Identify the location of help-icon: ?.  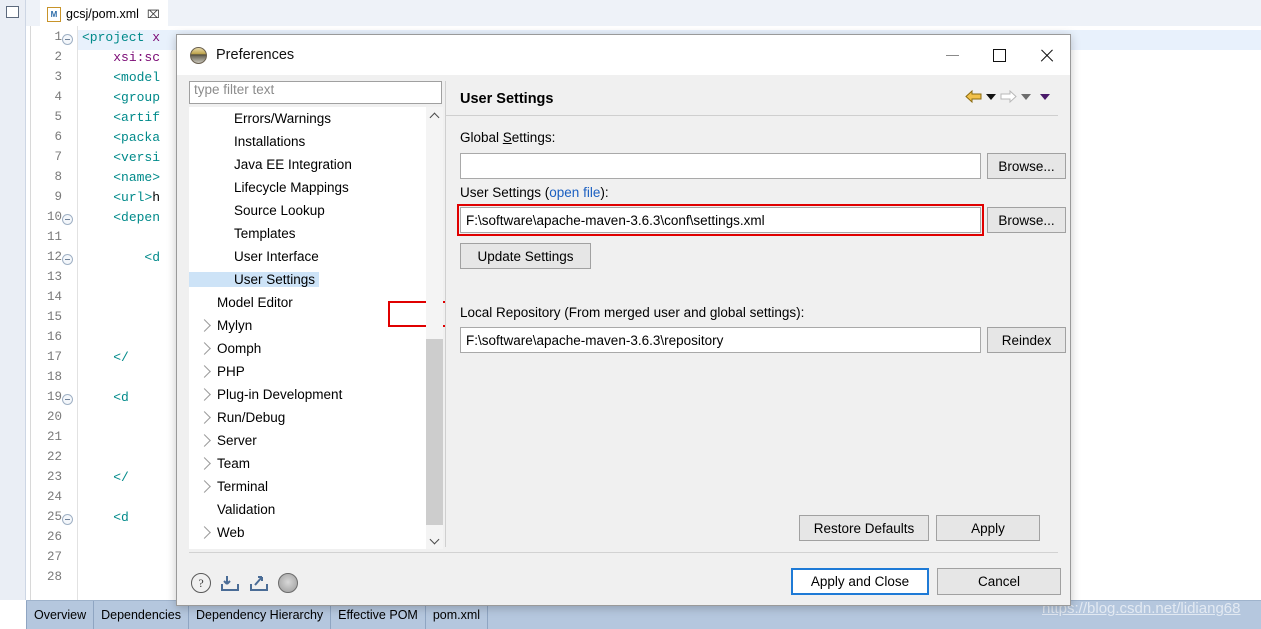
(201, 583).